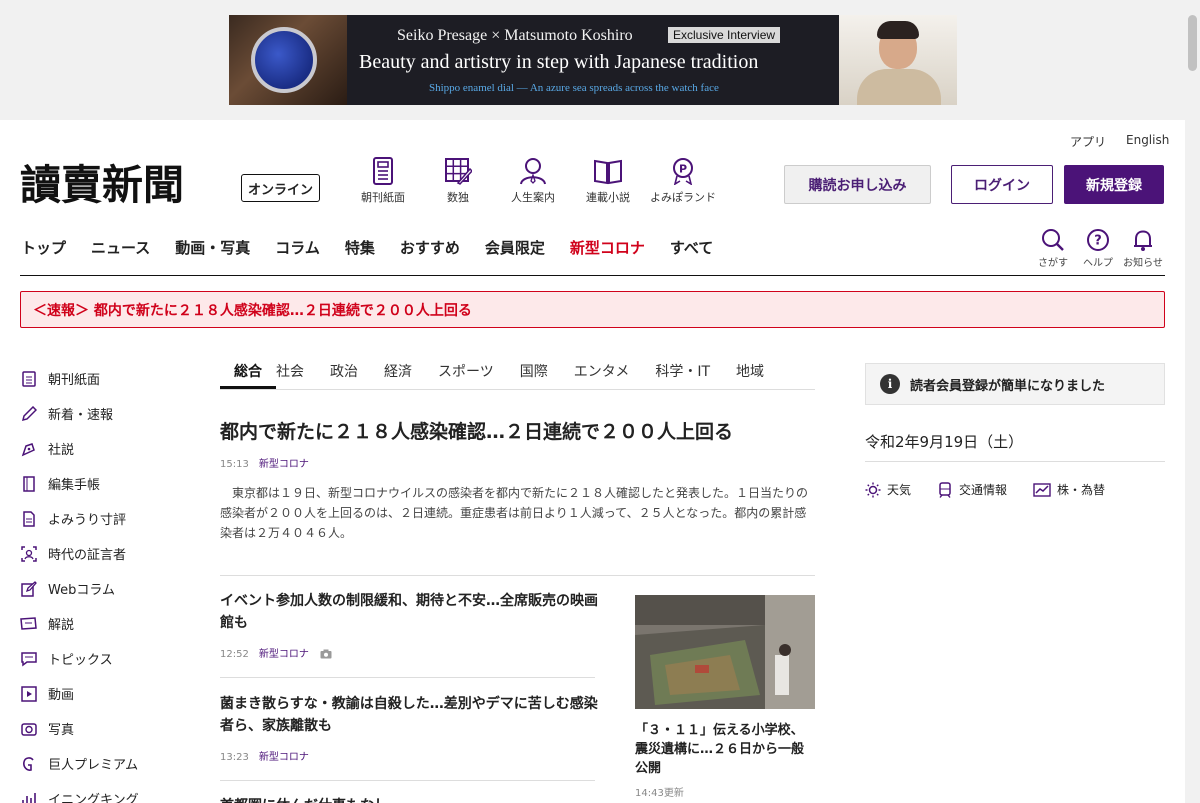  What do you see at coordinates (888, 489) in the screenshot?
I see `weather-link: 天気` at bounding box center [888, 489].